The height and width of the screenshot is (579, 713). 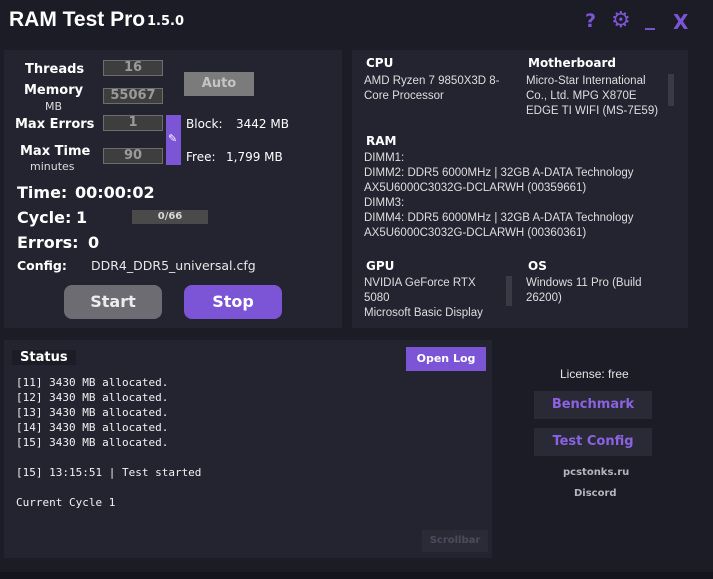 What do you see at coordinates (44, 217) in the screenshot?
I see `cycle-label: Cycle:` at bounding box center [44, 217].